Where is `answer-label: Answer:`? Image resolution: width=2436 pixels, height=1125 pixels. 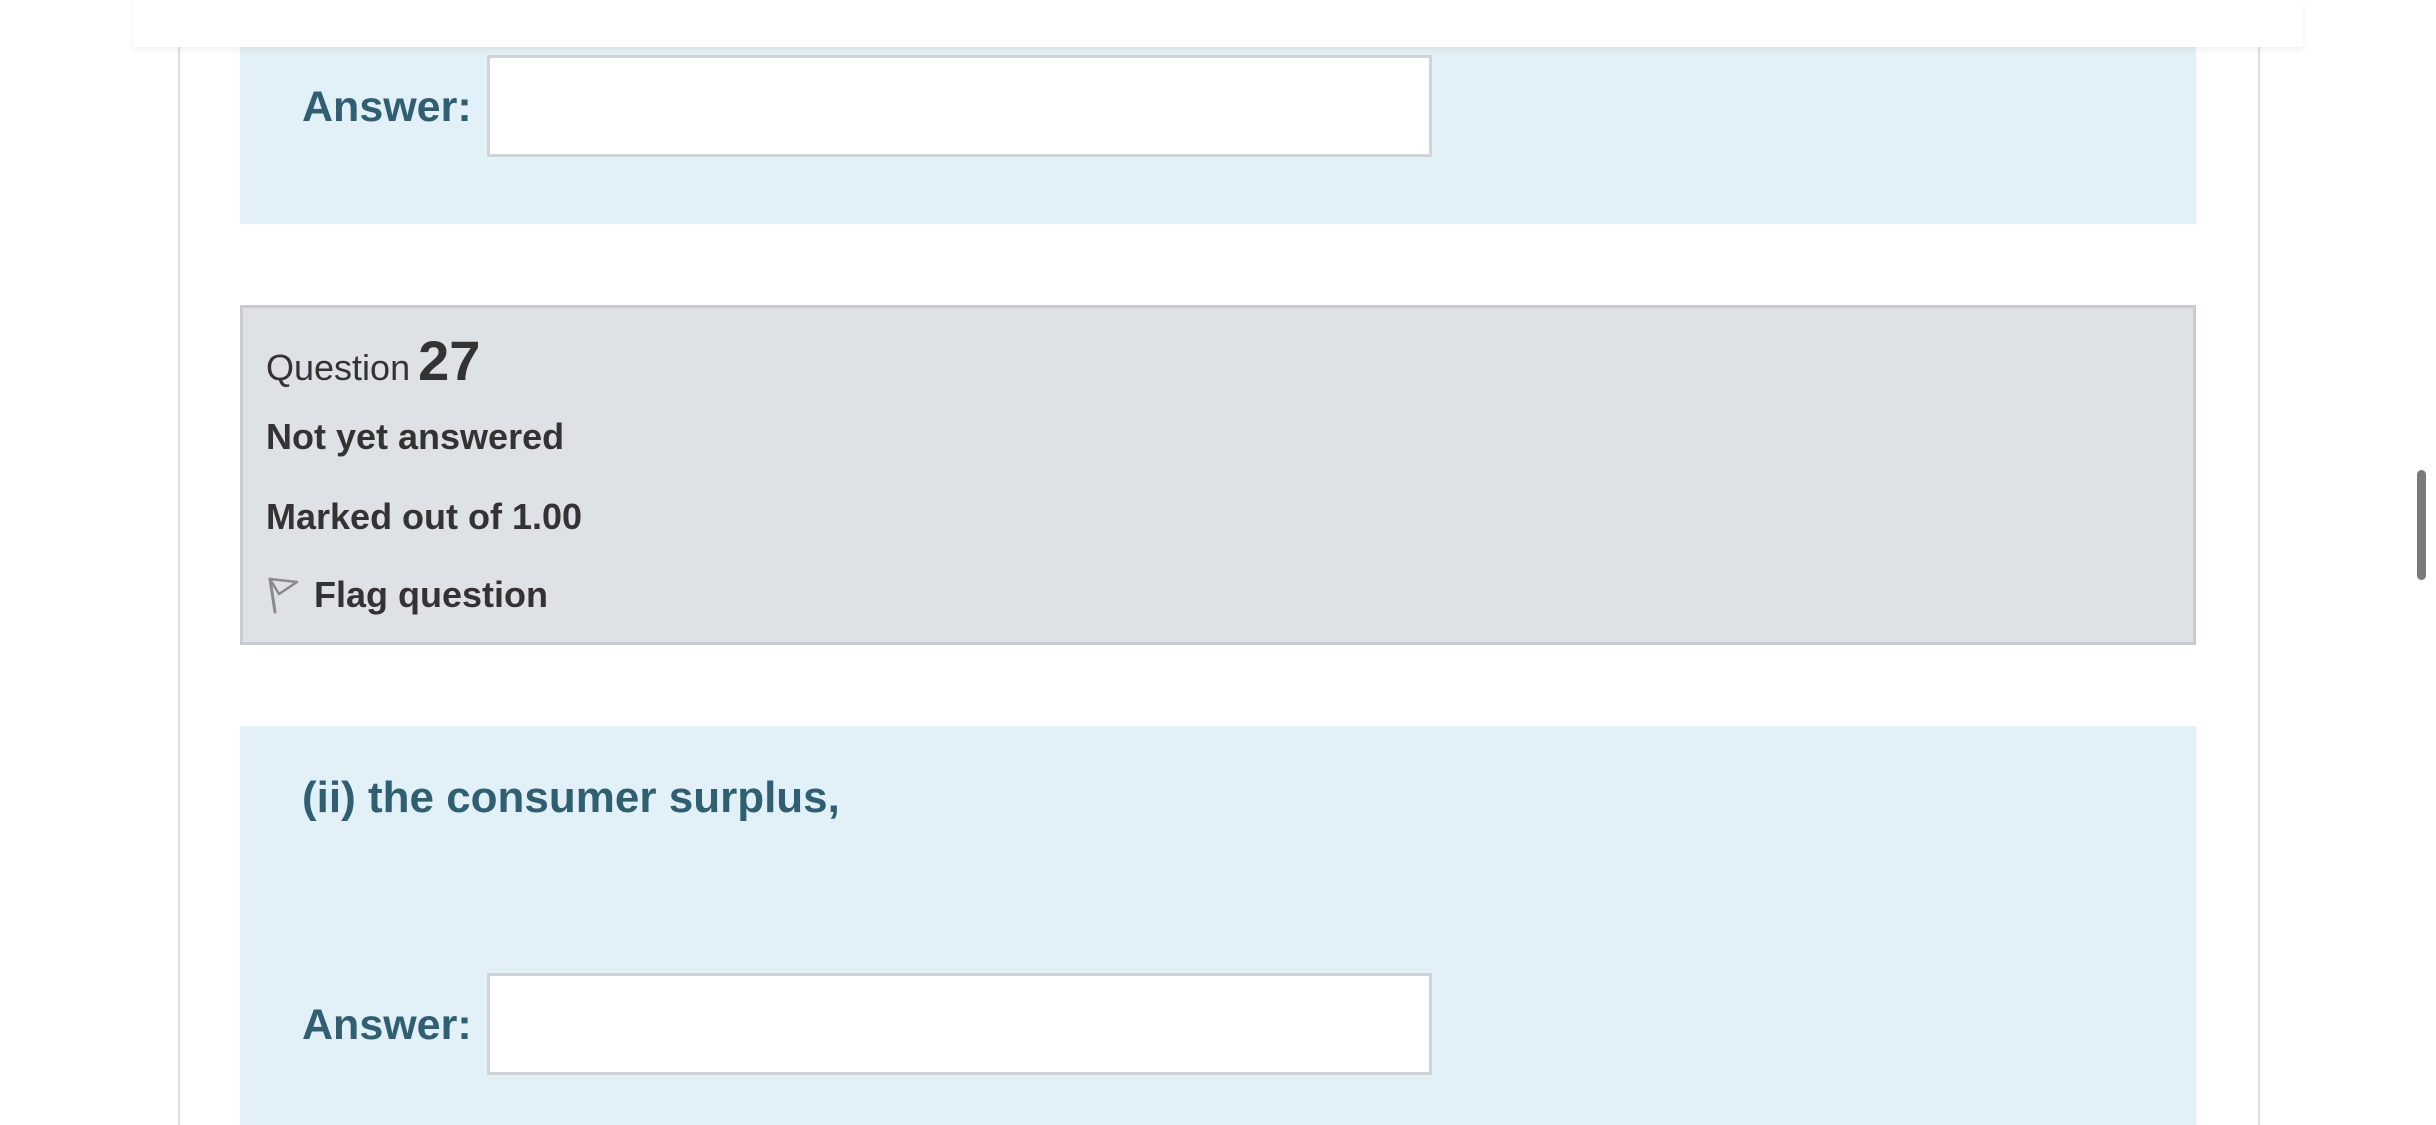
answer-label: Answer: is located at coordinates (387, 1025).